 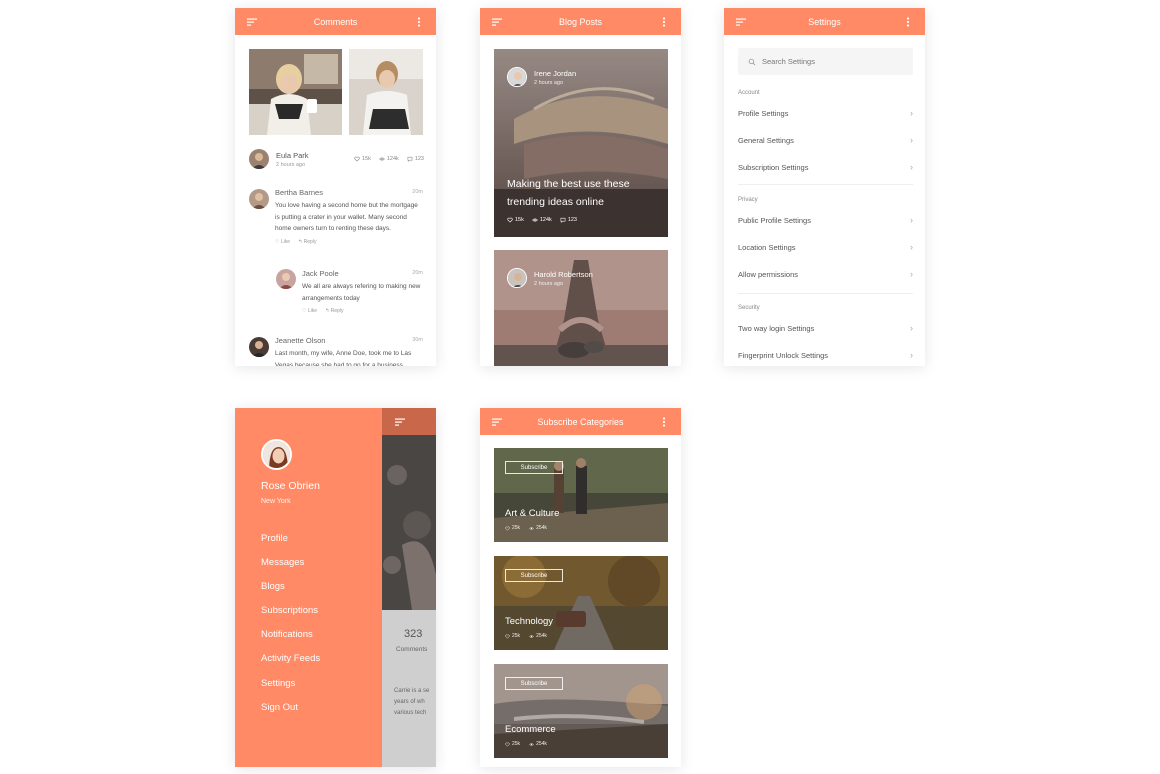 I want to click on setting-two-way-login: Two way login Settings ›, so click(x=825, y=328).